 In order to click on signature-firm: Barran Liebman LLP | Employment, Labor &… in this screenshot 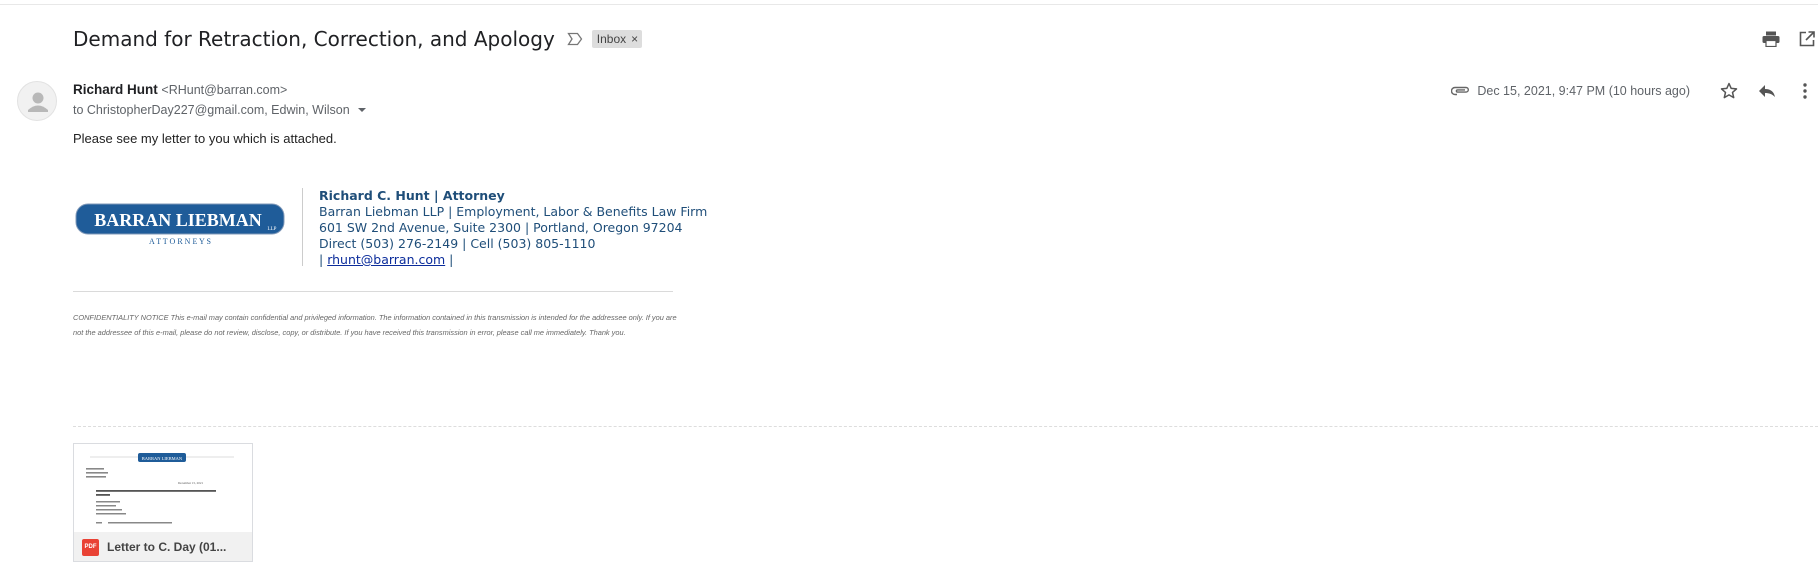, I will do `click(513, 211)`.